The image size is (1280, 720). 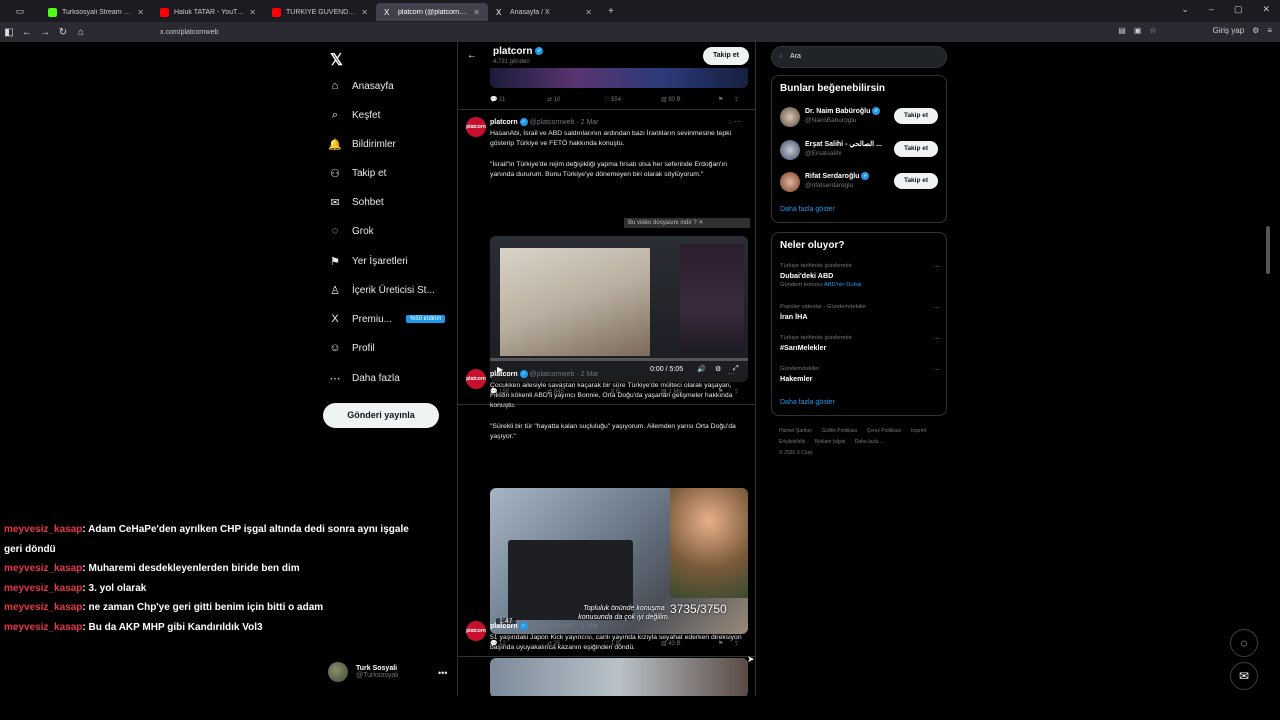 What do you see at coordinates (45, 32) in the screenshot?
I see `forward-icon: →` at bounding box center [45, 32].